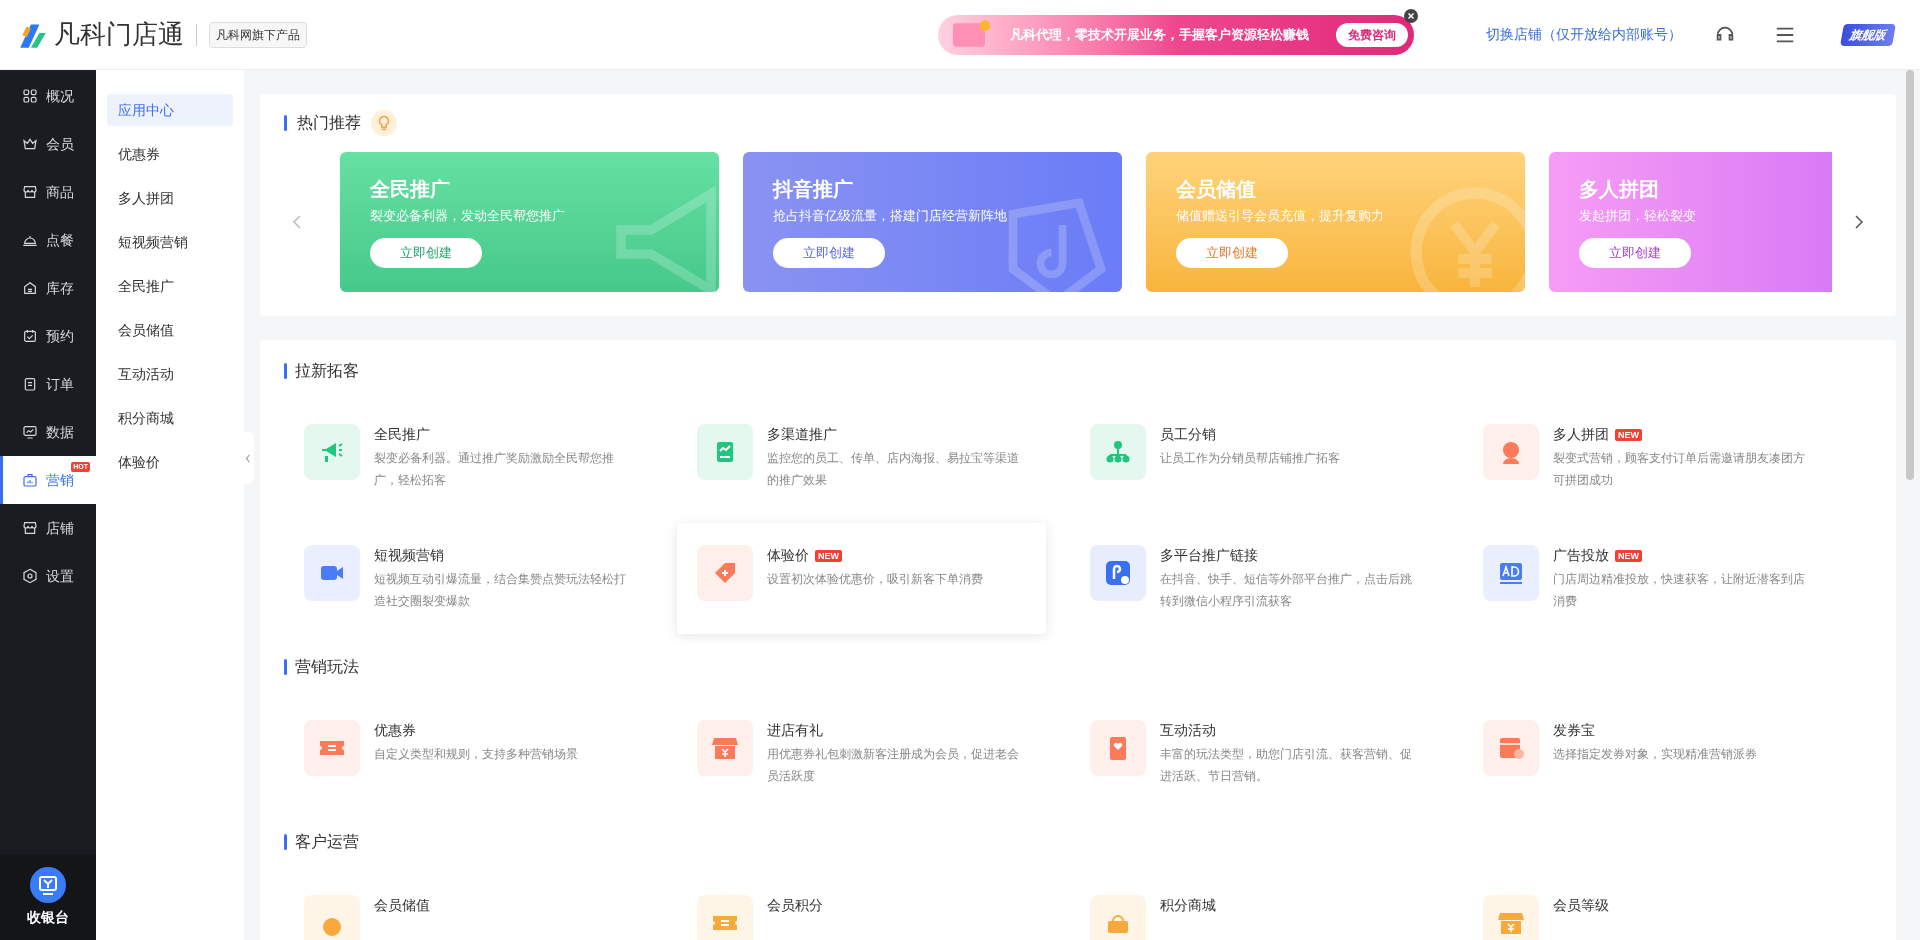 This screenshot has height=940, width=1920. Describe the element at coordinates (795, 730) in the screenshot. I see `app-title: 进店有礼` at that location.